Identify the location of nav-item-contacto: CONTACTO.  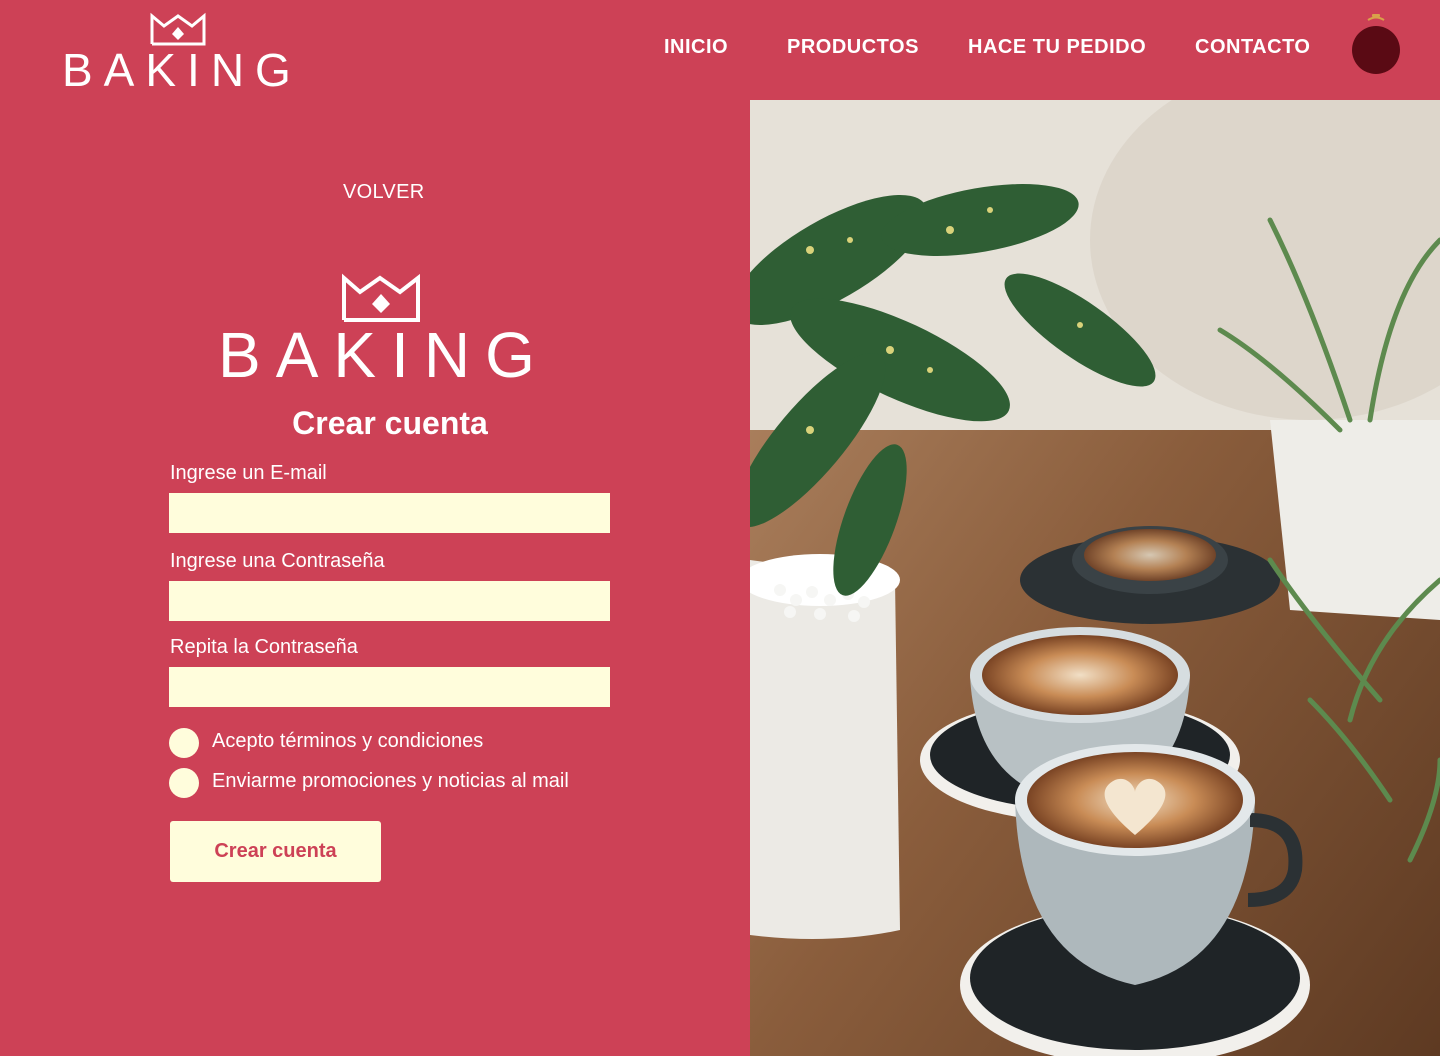
(1252, 47).